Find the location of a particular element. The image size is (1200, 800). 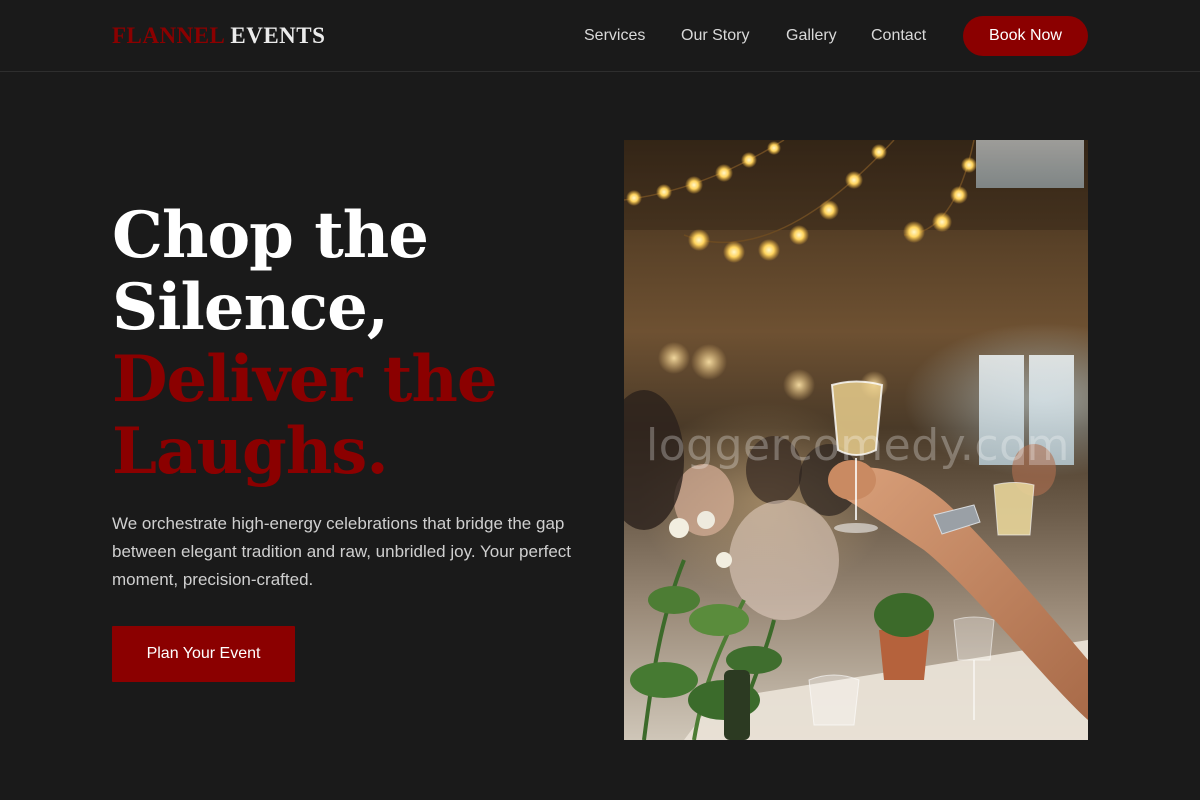

hero-title: Chop the Silence, Deliver the Laughs. is located at coordinates (347, 344).